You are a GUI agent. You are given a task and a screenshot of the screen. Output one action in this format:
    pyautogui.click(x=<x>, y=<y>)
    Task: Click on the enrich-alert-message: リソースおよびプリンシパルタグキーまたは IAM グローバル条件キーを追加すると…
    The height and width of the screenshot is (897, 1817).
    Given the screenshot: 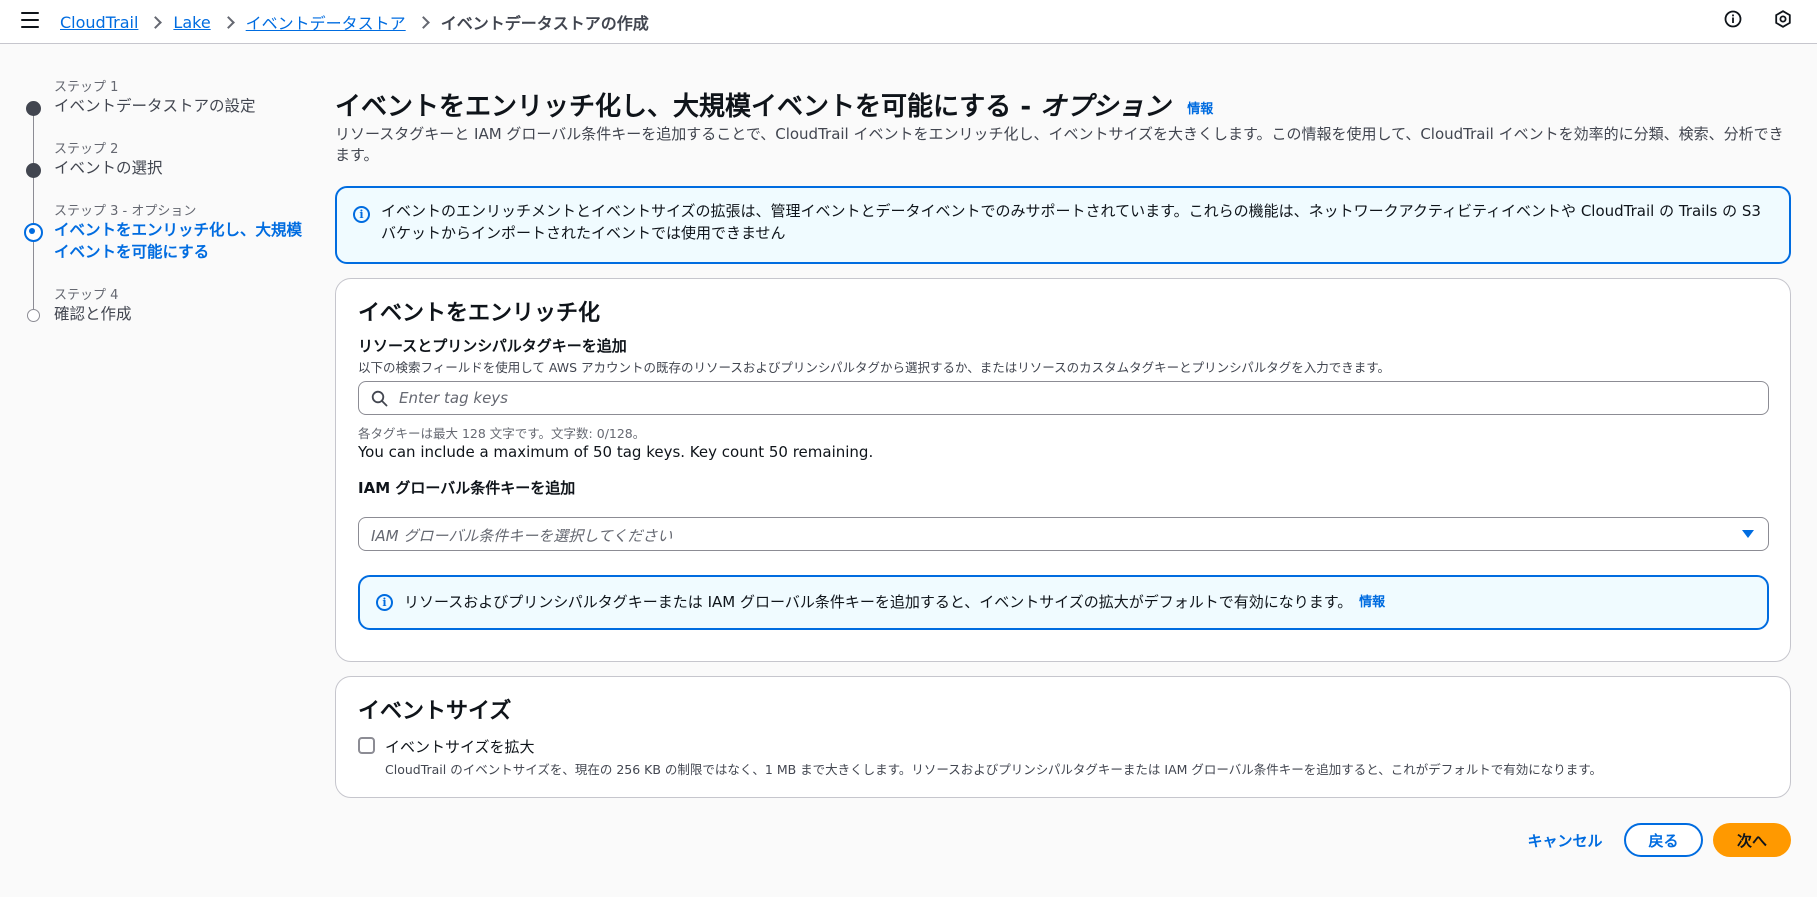 What is the action you would take?
    pyautogui.click(x=894, y=602)
    